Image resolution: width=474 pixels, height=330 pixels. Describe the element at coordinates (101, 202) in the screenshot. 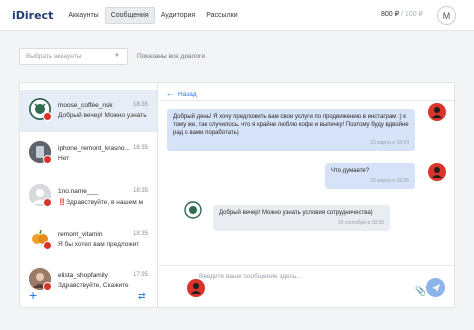

I see `dialog-preview: ‼️Здравствуйте, в нашем м` at that location.